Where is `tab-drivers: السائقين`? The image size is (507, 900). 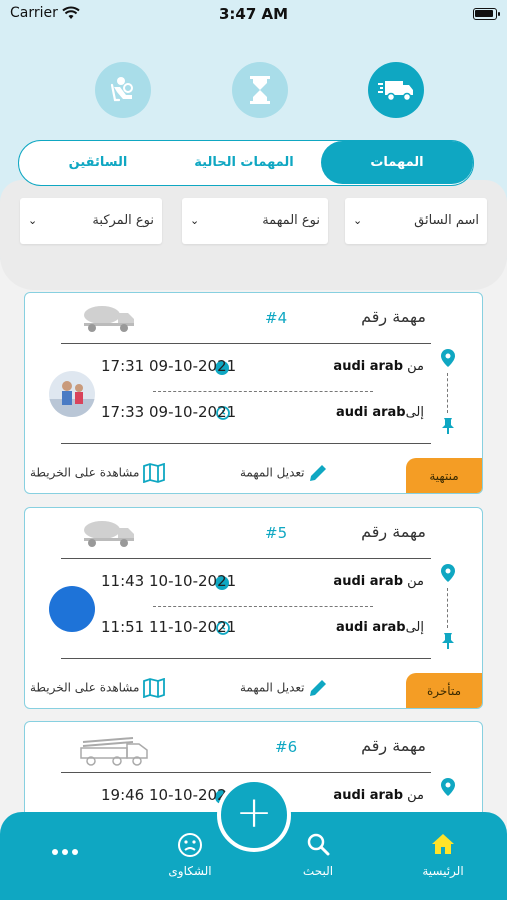
tab-drivers: السائقين is located at coordinates (98, 162).